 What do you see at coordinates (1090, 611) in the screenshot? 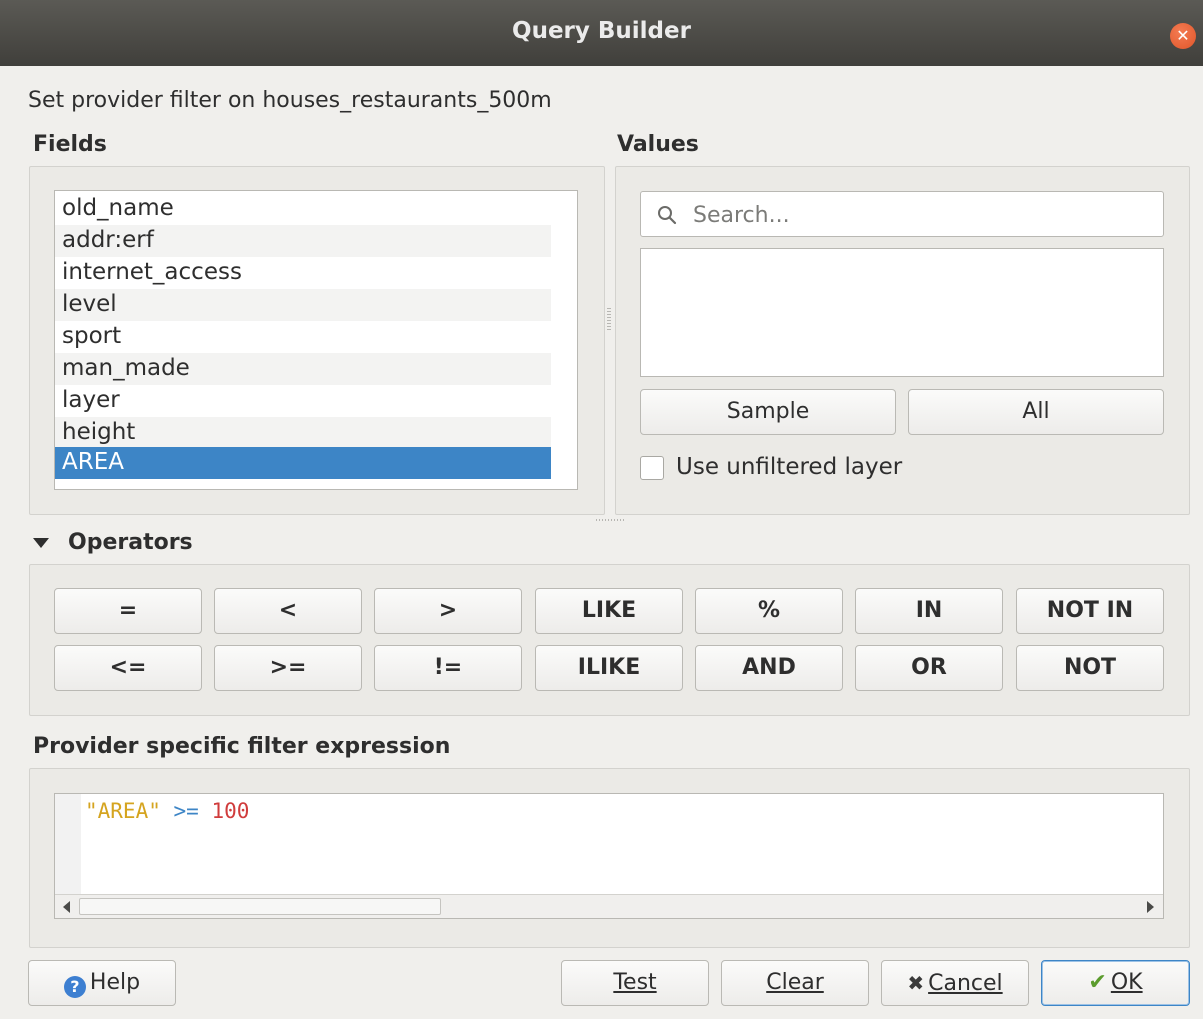
I see `op-not-in-button: NOT IN` at bounding box center [1090, 611].